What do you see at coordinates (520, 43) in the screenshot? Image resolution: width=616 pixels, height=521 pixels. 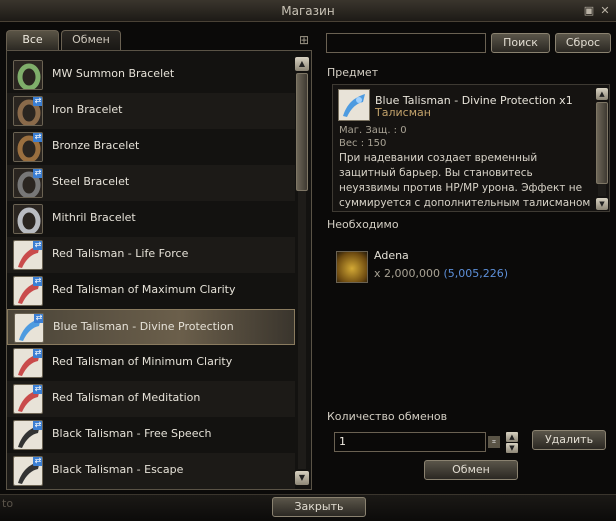 I see `search-button: Поиск` at bounding box center [520, 43].